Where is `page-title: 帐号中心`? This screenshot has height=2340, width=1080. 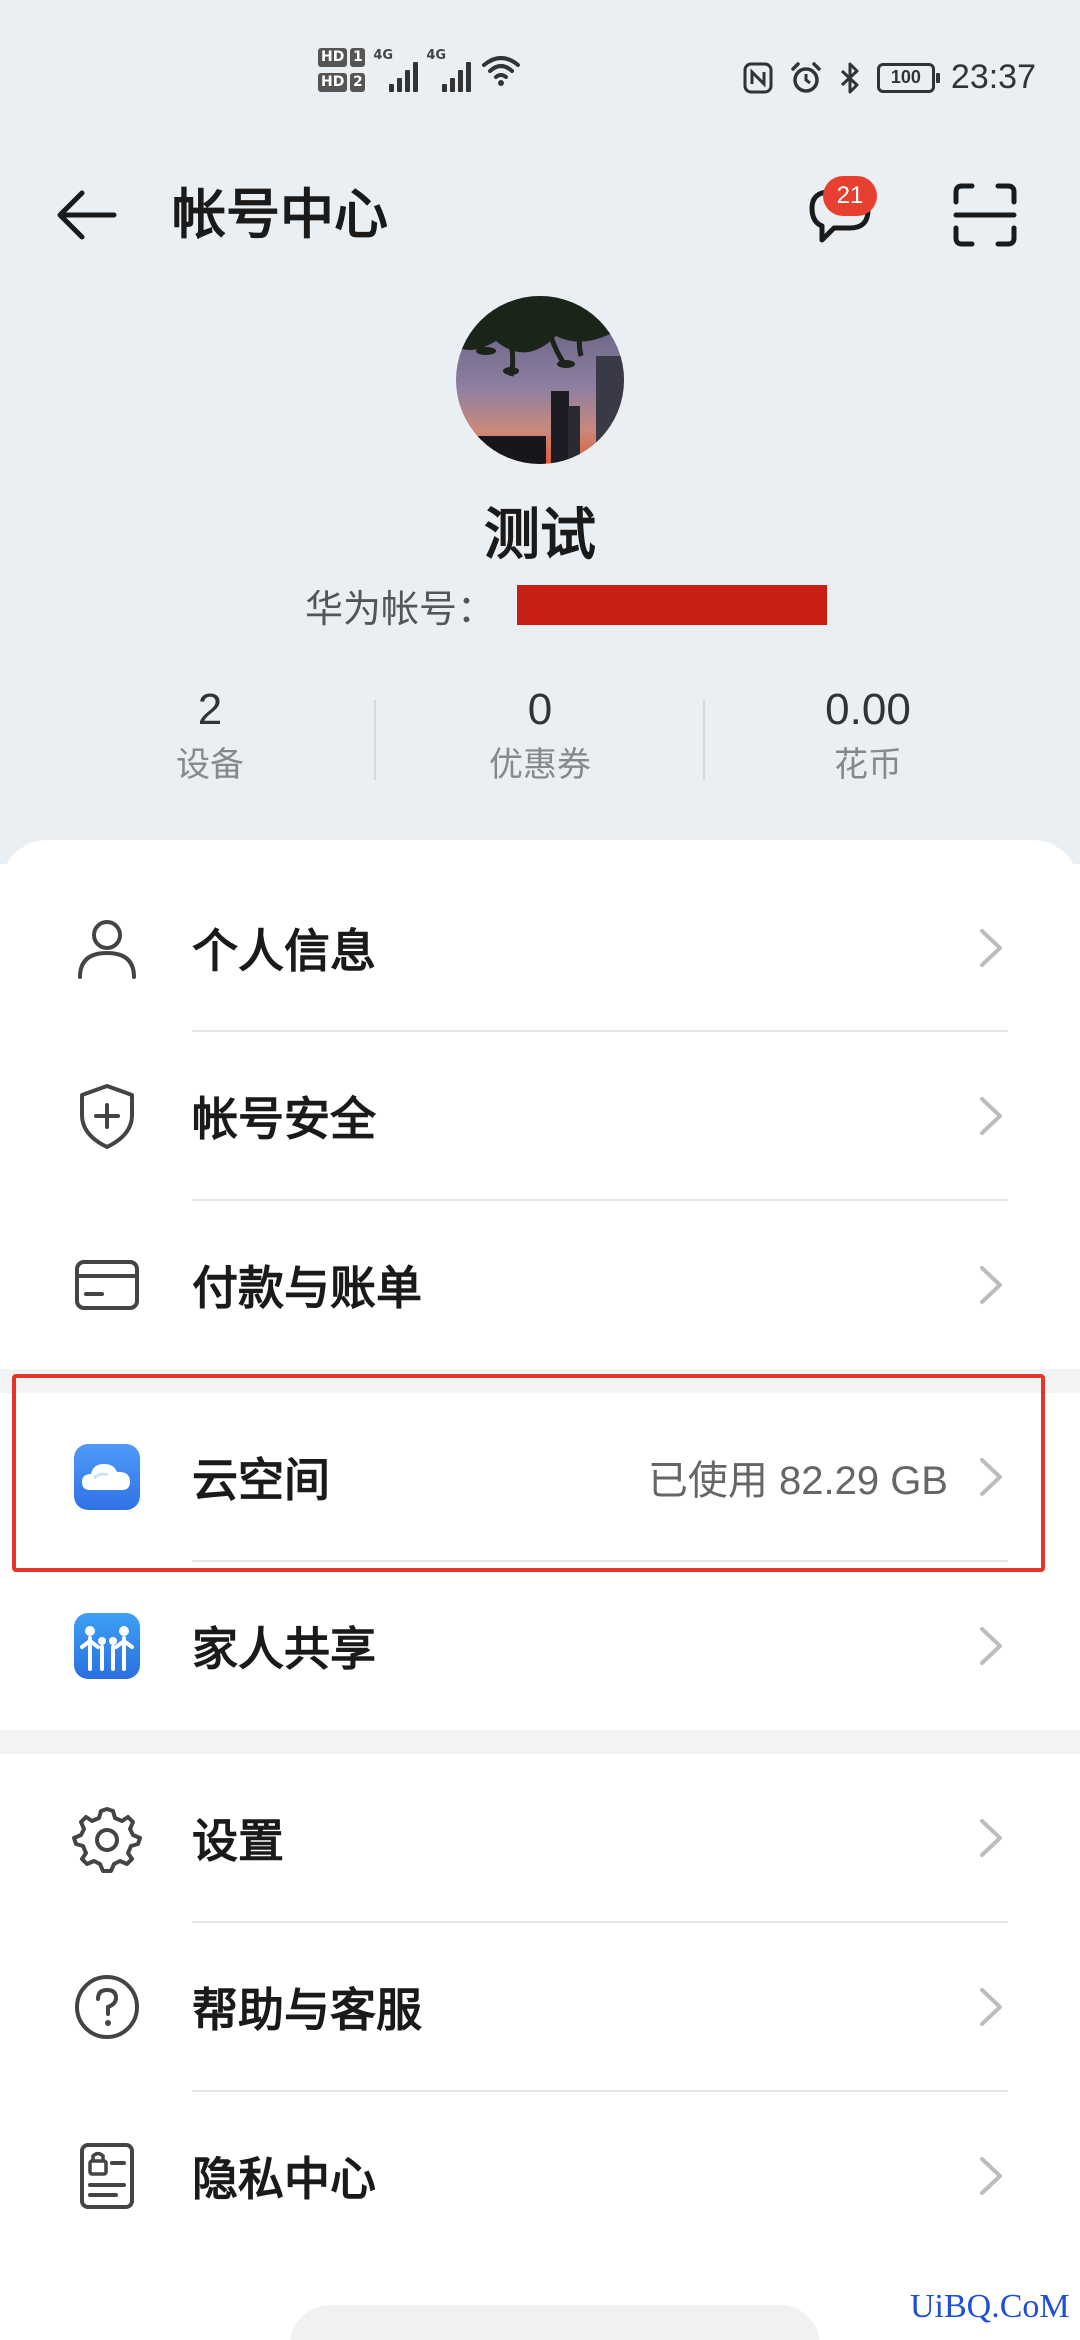
page-title: 帐号中心 is located at coordinates (280, 214).